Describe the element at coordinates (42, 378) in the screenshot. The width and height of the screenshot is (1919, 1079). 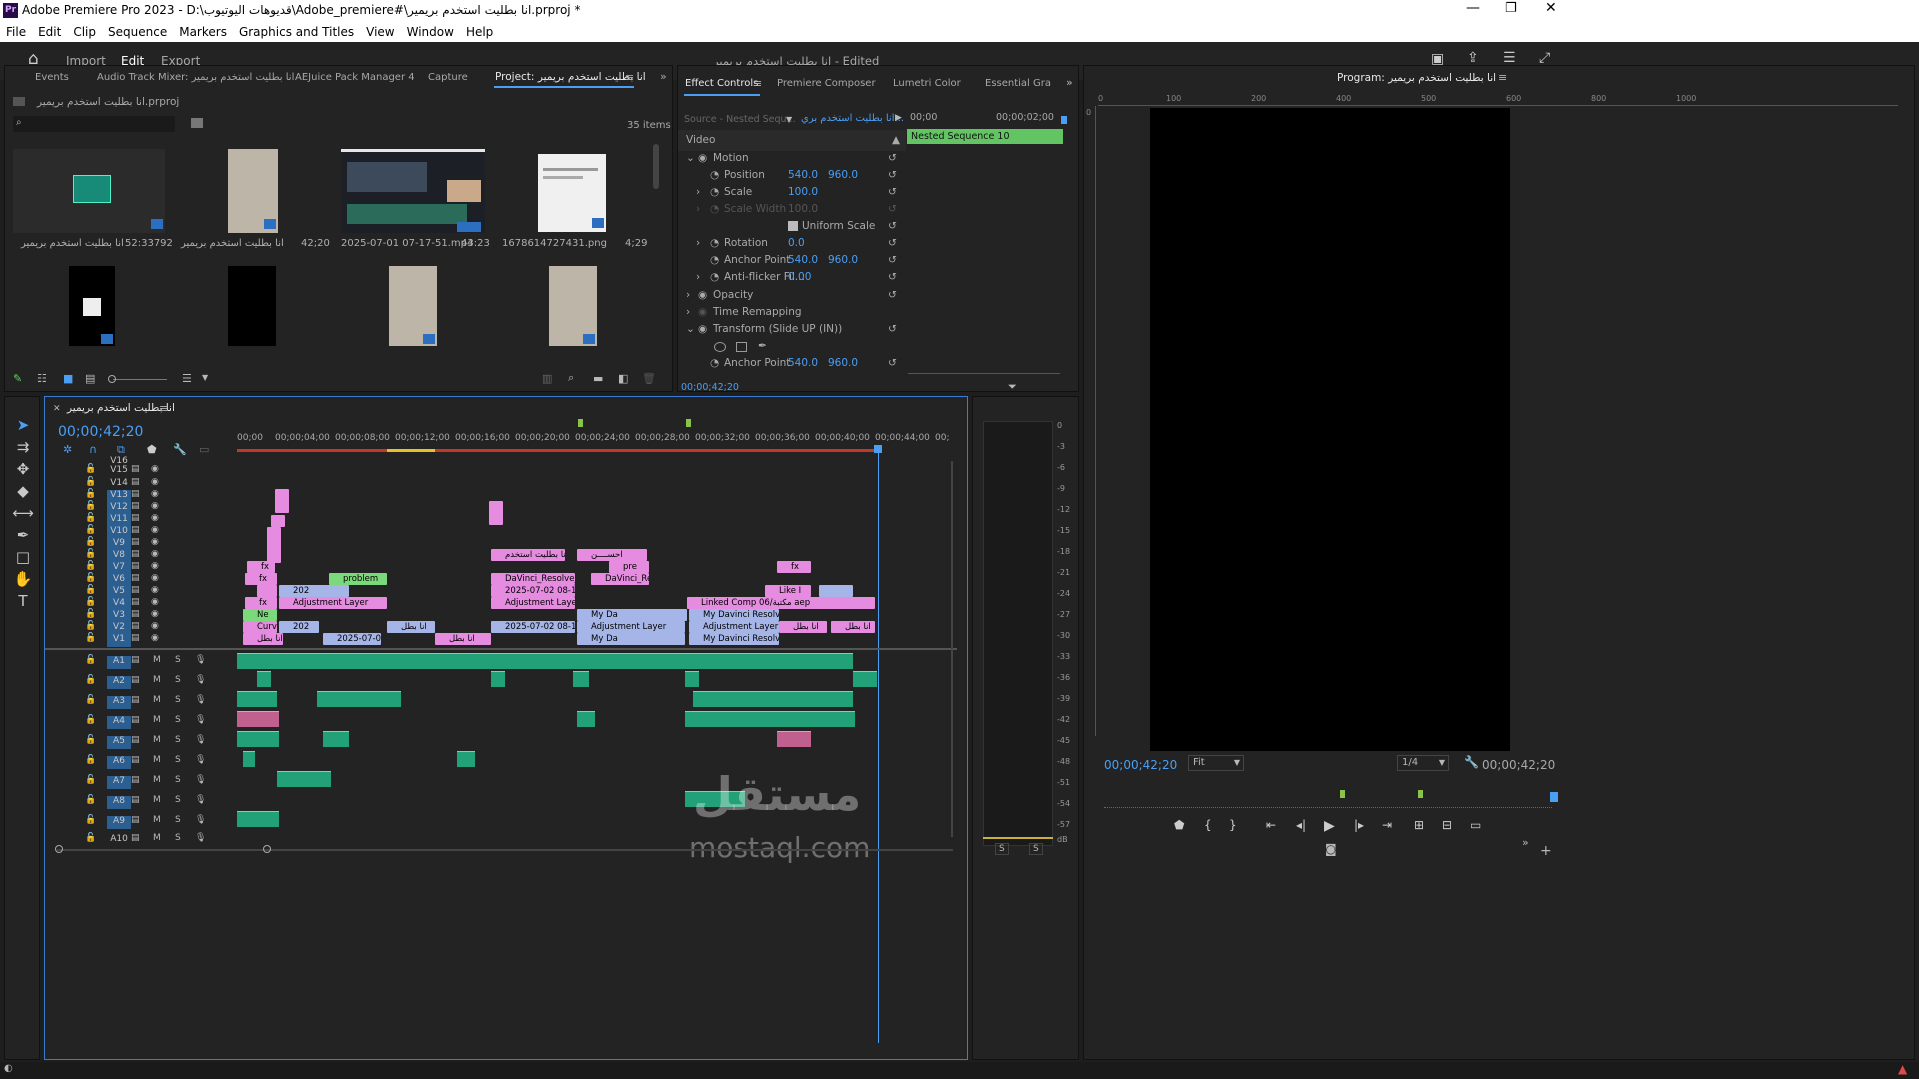
I see `list-view-icon: ☷` at that location.